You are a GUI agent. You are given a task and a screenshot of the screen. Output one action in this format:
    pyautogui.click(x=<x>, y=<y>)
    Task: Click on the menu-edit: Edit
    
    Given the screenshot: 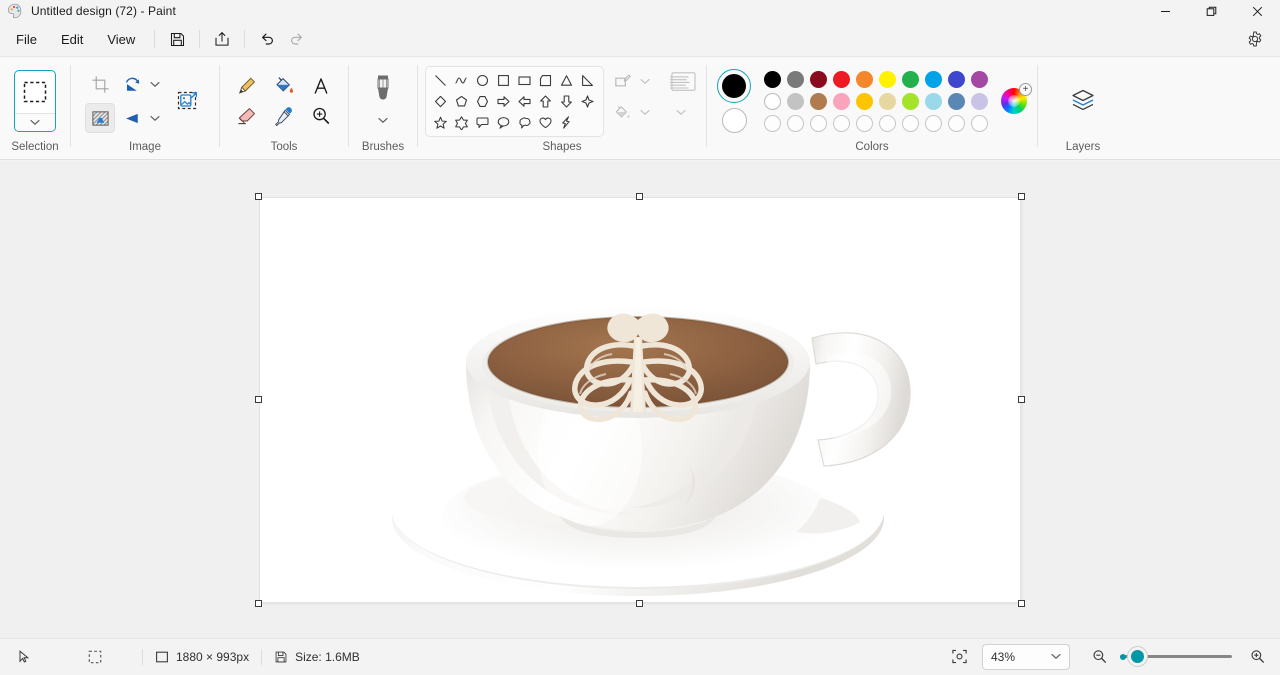 What is the action you would take?
    pyautogui.click(x=72, y=39)
    